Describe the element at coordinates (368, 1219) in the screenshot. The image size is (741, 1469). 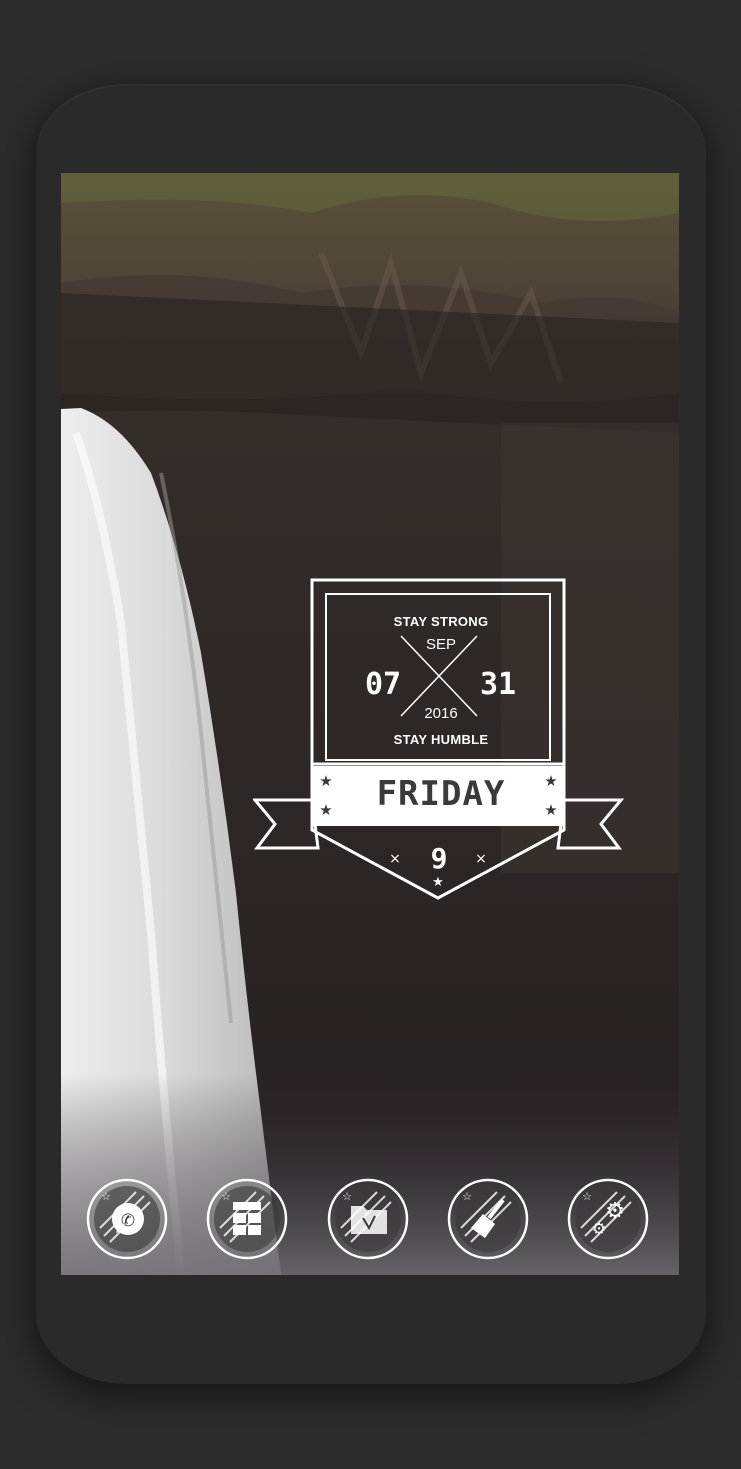
I see `file-manager-icon: ☆` at that location.